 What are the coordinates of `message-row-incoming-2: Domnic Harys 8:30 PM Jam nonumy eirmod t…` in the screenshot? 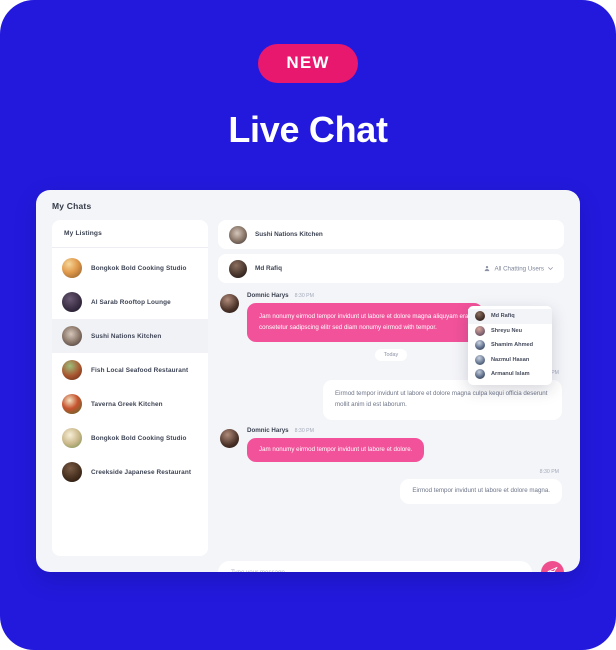 It's located at (391, 445).